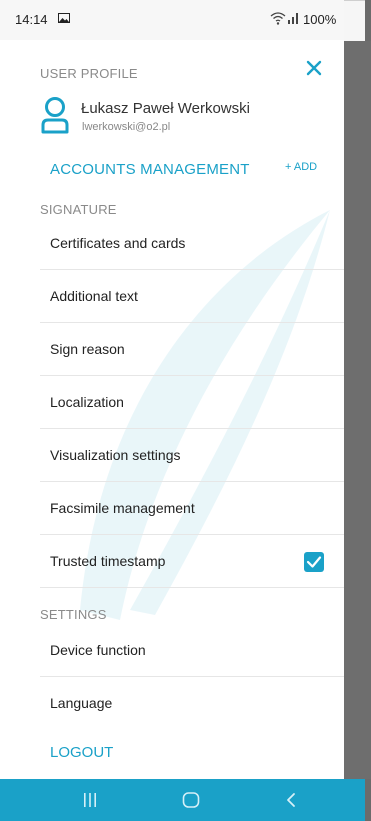 Image resolution: width=371 pixels, height=821 pixels. I want to click on checkmark-icon, so click(314, 562).